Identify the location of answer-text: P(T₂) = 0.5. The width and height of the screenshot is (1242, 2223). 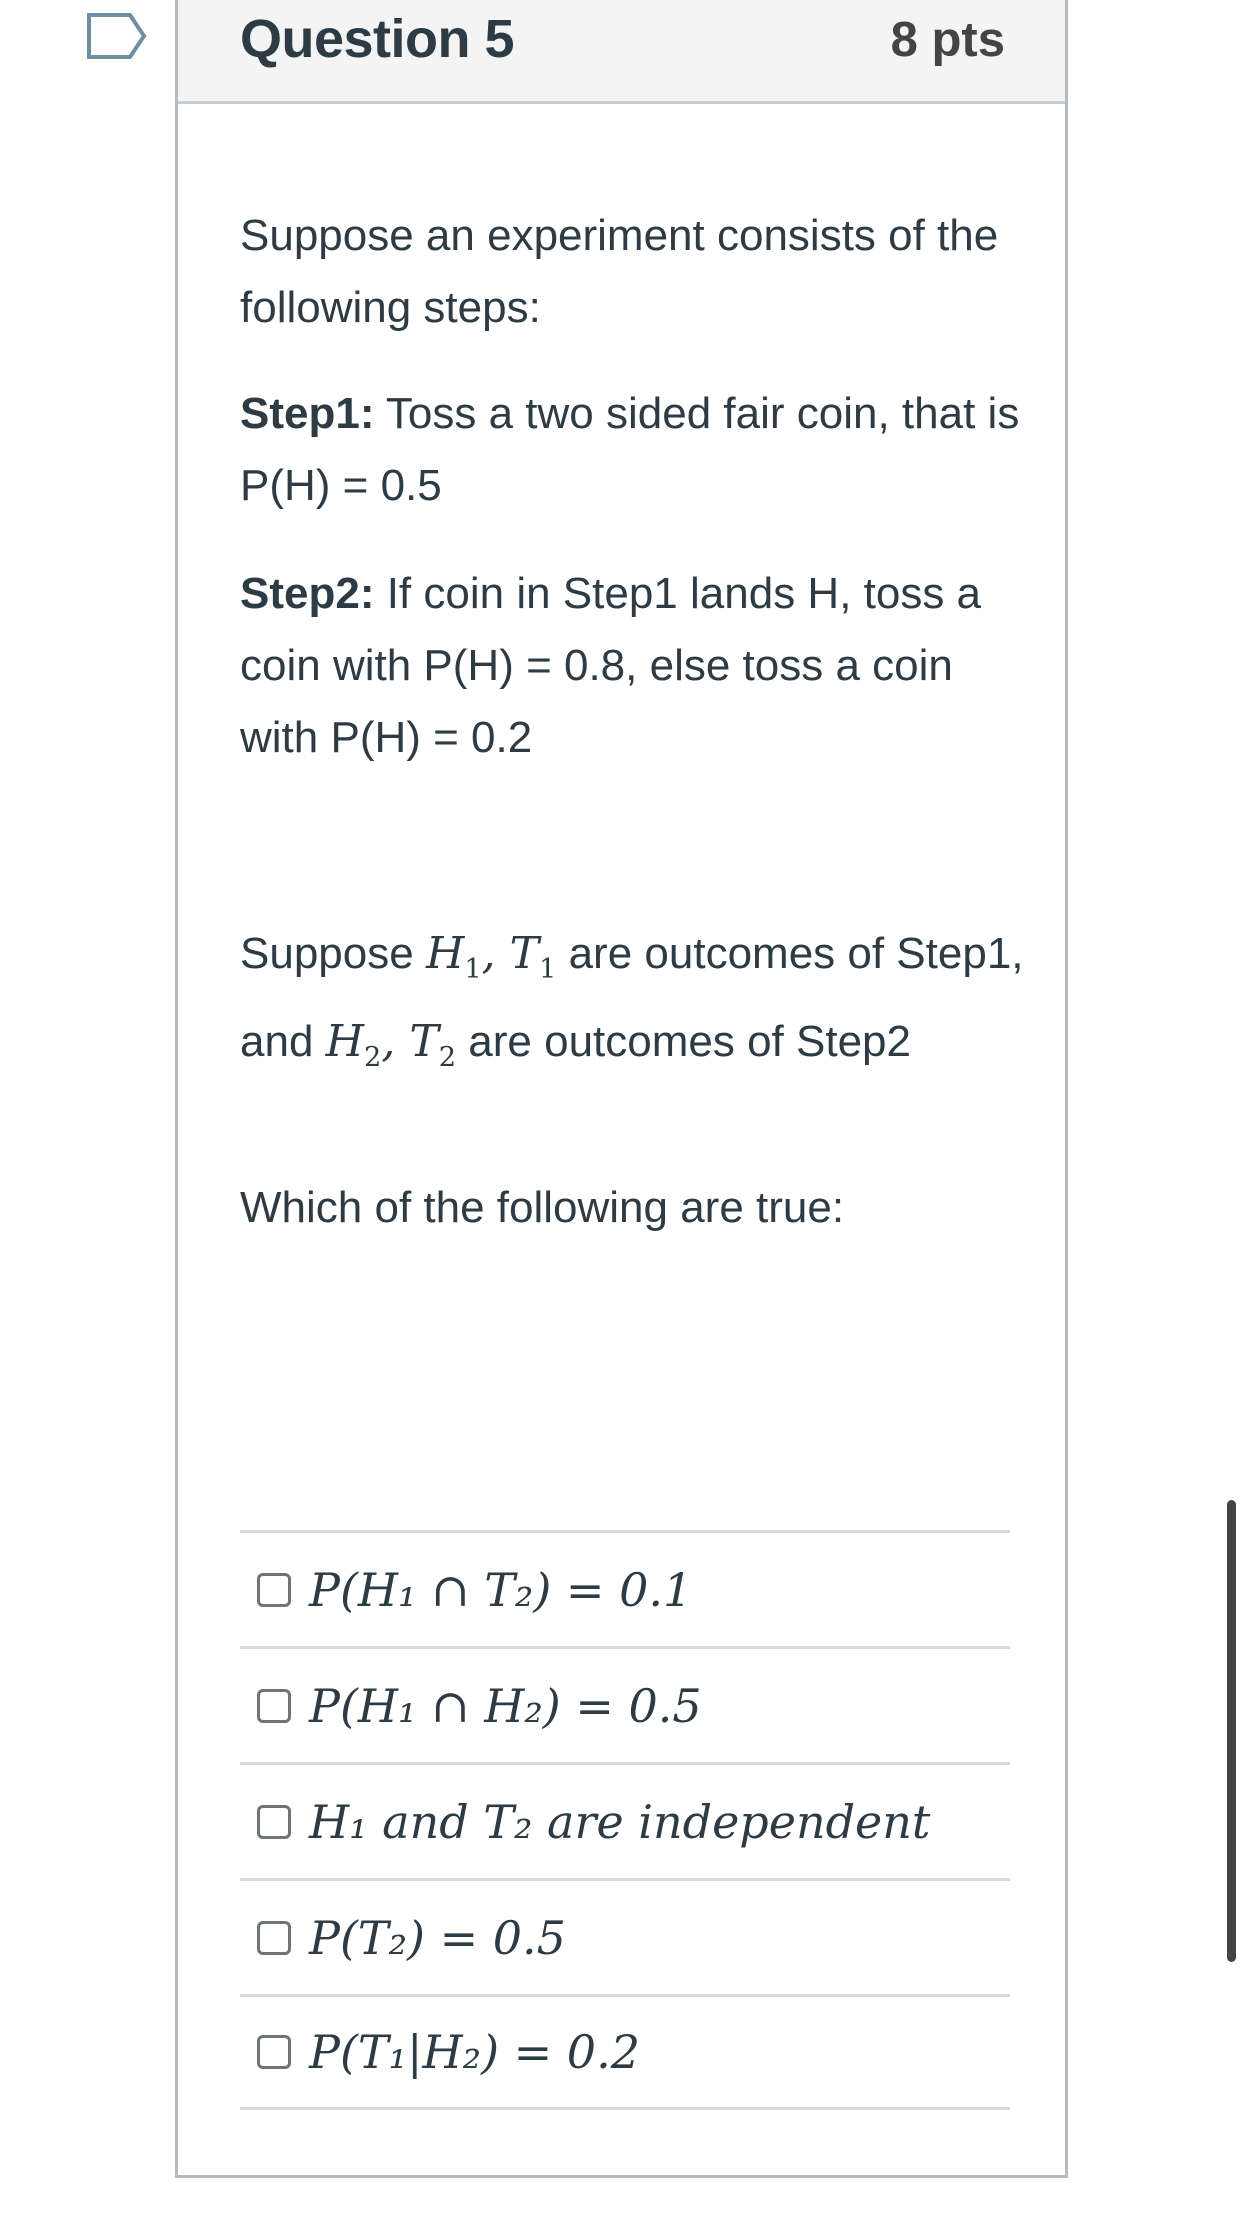
(437, 1937).